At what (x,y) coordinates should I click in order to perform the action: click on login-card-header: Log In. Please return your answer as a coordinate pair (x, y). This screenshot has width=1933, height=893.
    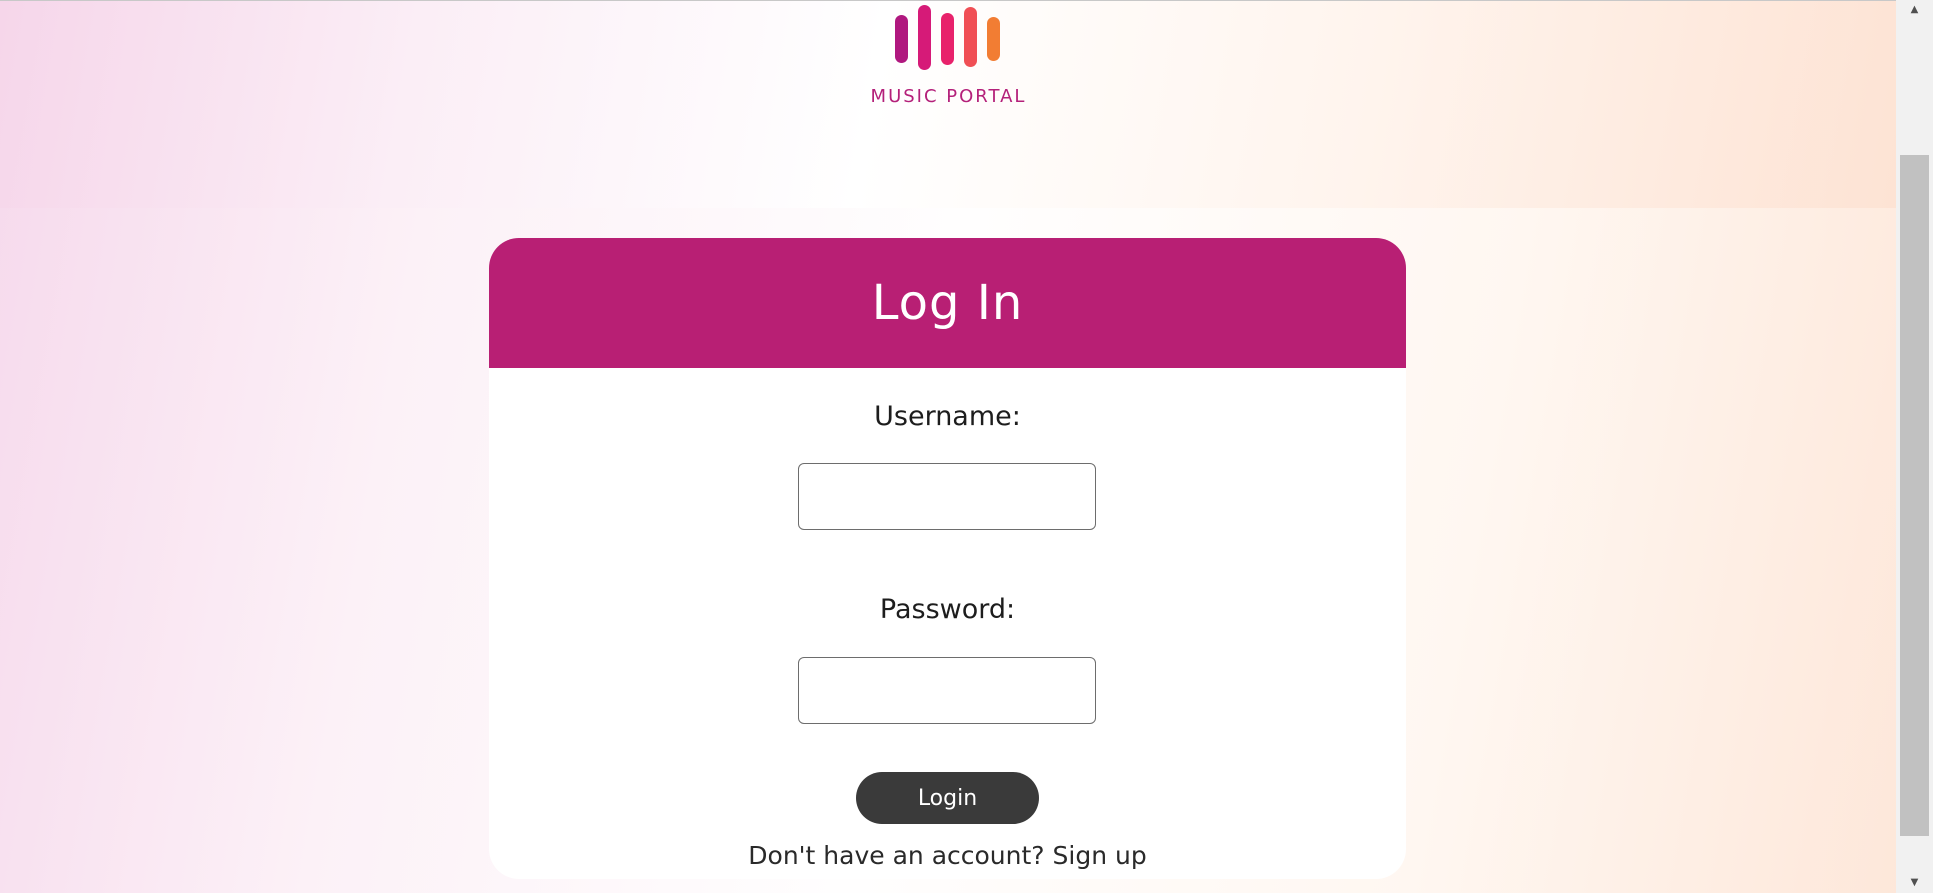
    Looking at the image, I should click on (947, 303).